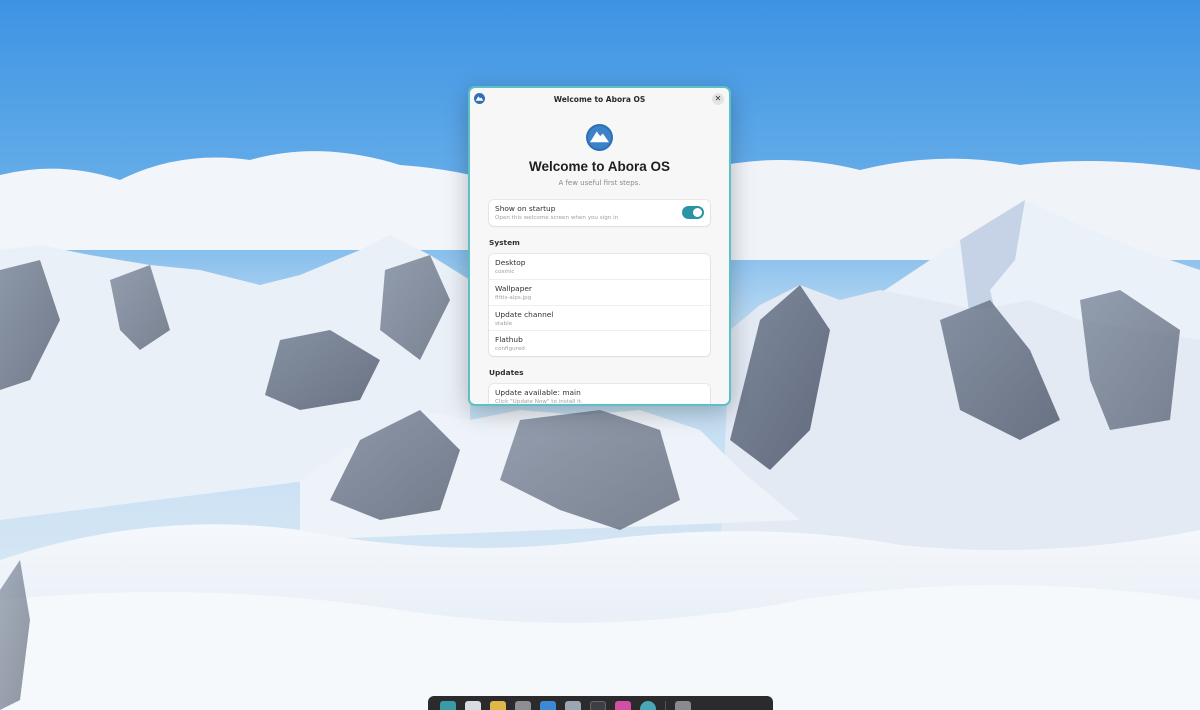 Image resolution: width=1200 pixels, height=710 pixels. I want to click on close-icon: ✕, so click(718, 98).